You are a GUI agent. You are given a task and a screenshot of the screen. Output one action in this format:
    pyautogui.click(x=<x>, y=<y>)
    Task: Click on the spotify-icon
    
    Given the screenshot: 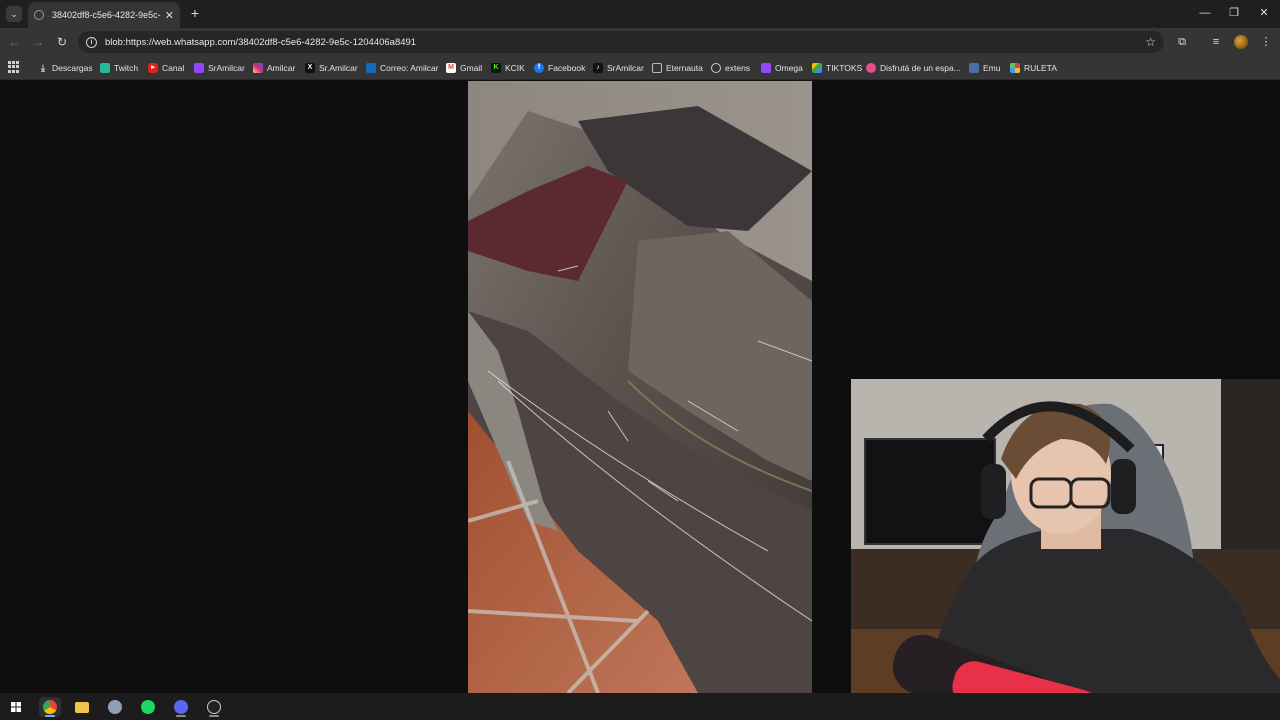 What is the action you would take?
    pyautogui.click(x=148, y=707)
    